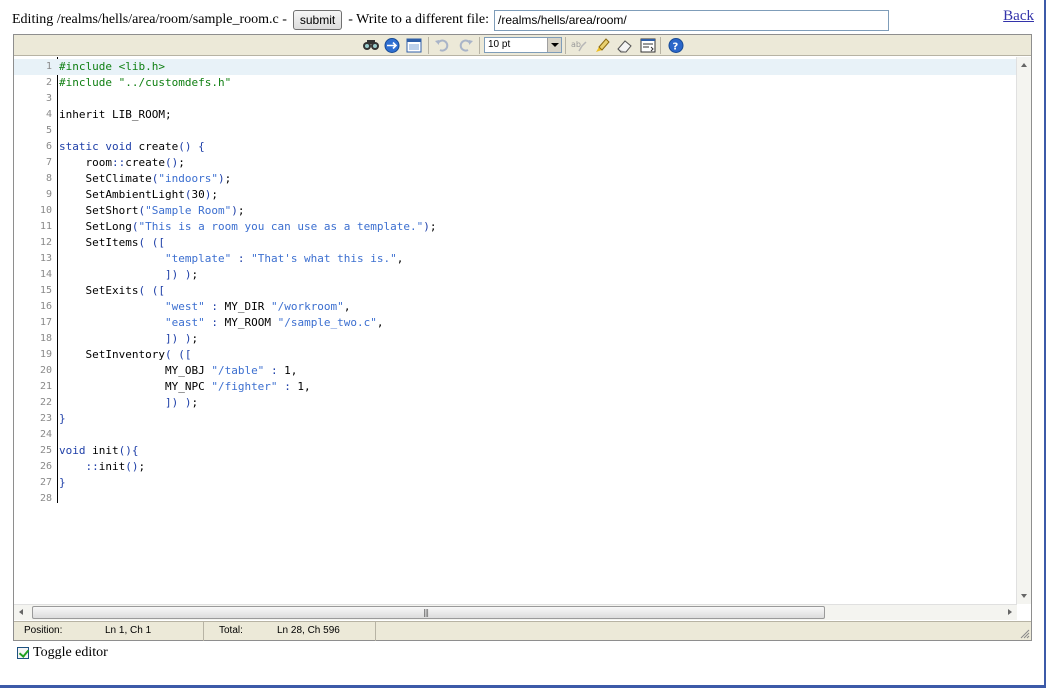  I want to click on code-line: 14 ]) );, so click(515, 275).